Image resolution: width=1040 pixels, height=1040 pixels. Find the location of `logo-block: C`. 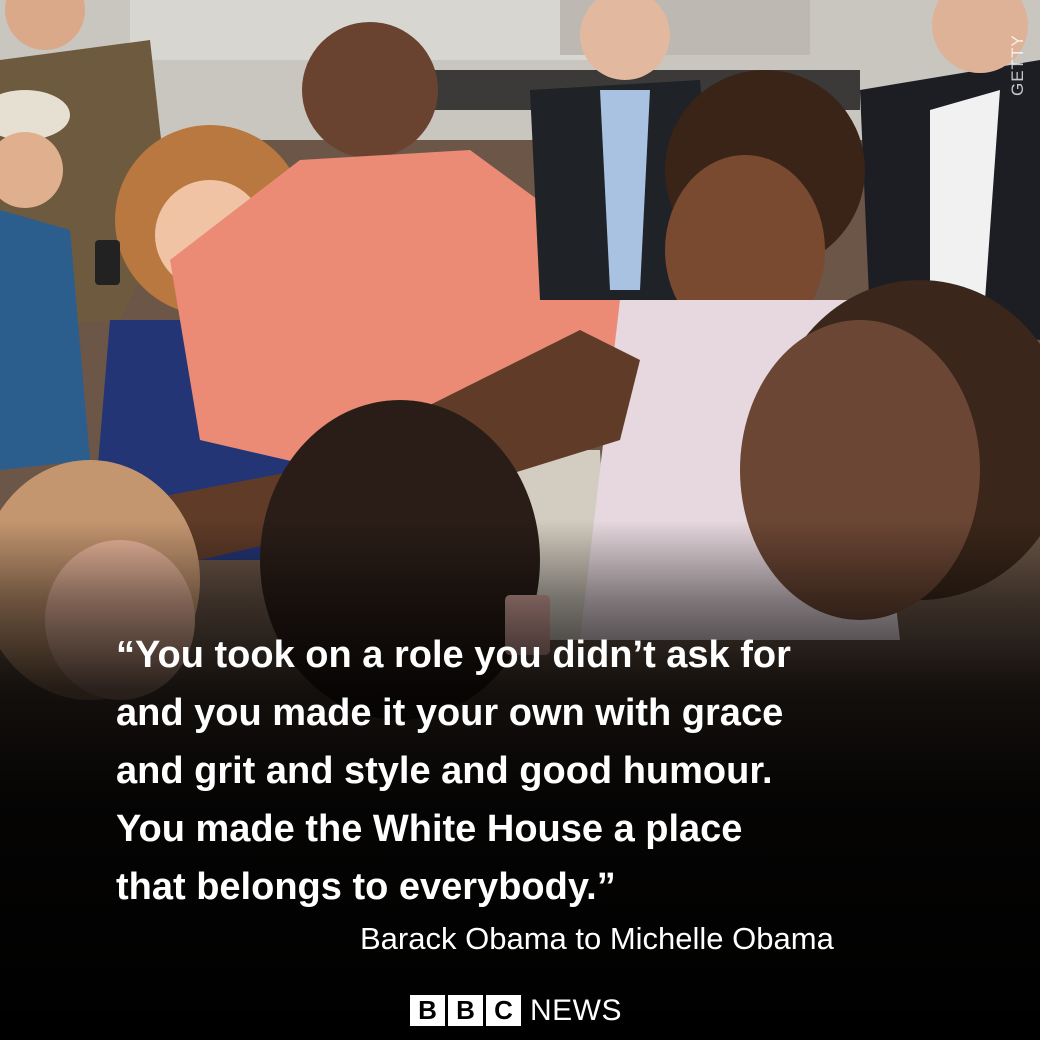

logo-block: C is located at coordinates (503, 1010).